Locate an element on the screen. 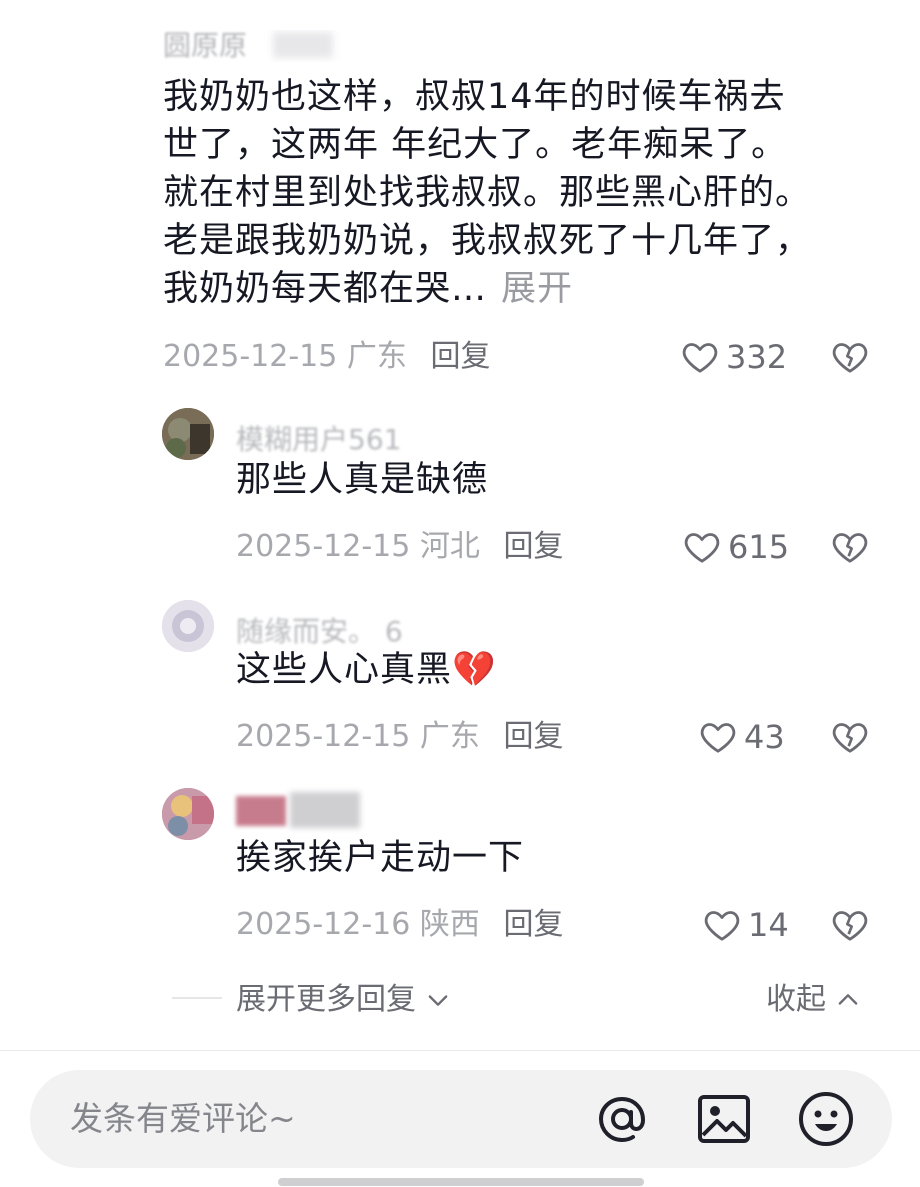  like-button: 332 is located at coordinates (733, 357).